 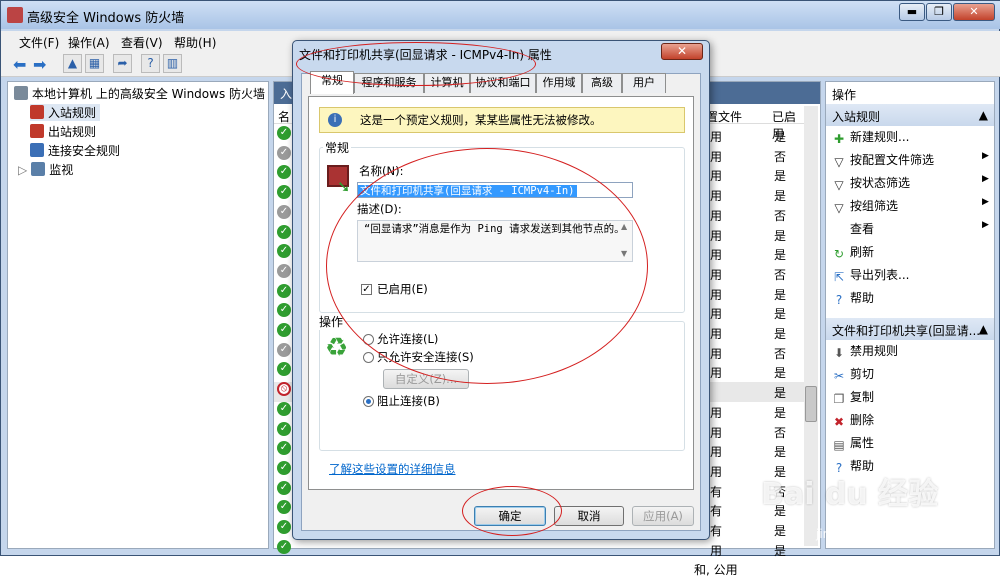 What do you see at coordinates (853, 252) in the screenshot?
I see `action-item: ↻ 刷新` at bounding box center [853, 252].